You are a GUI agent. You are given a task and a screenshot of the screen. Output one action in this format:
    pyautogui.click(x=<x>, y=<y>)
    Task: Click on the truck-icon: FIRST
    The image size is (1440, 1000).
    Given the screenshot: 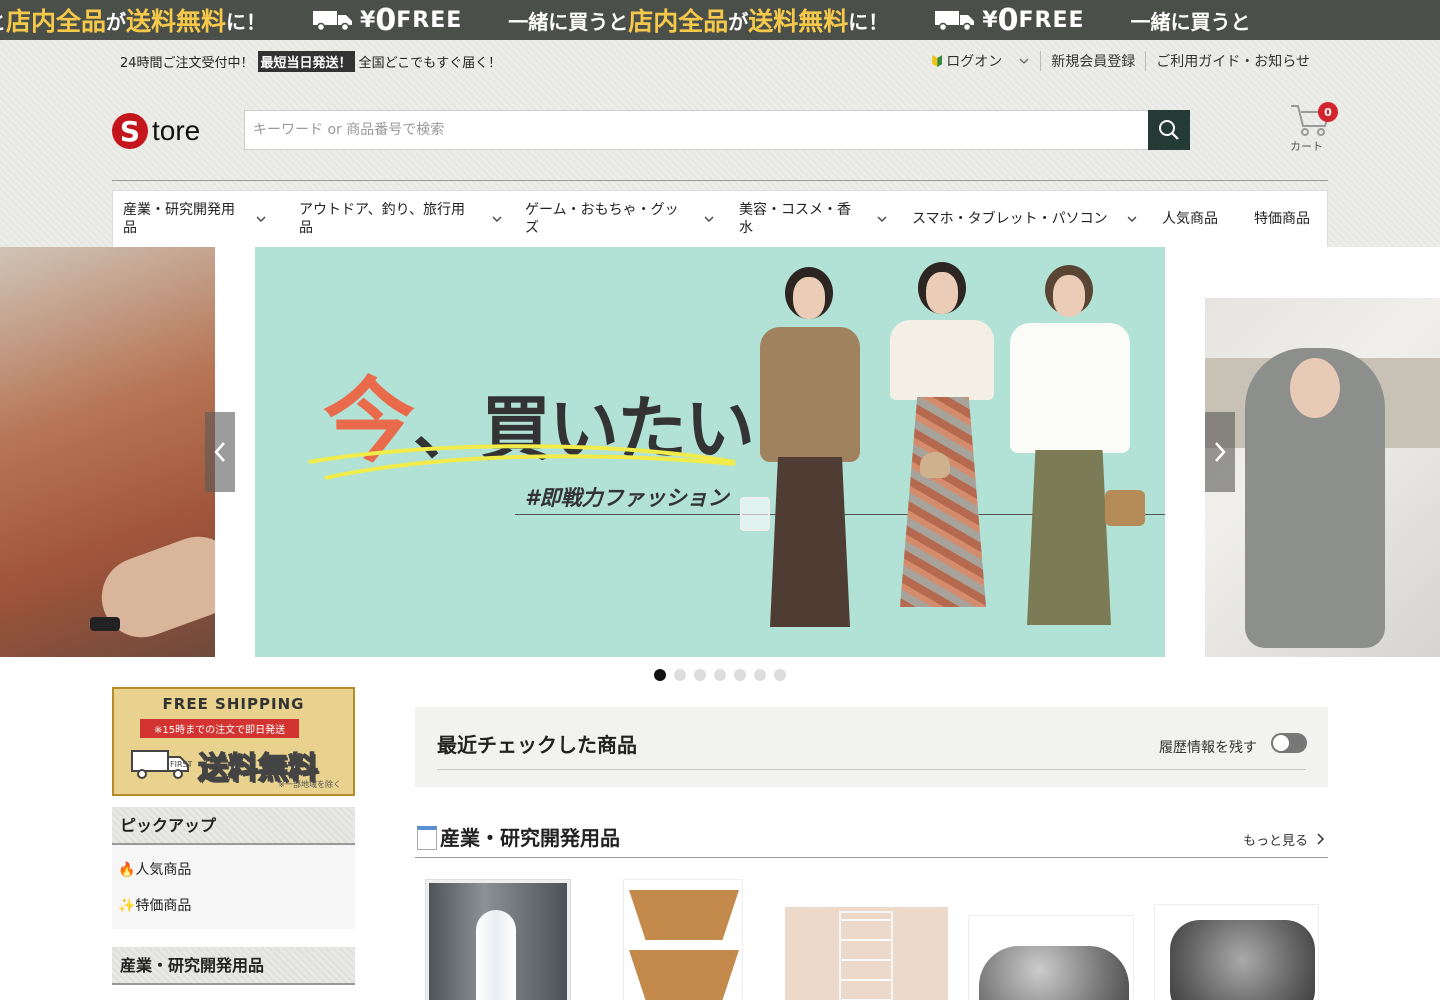 What is the action you would take?
    pyautogui.click(x=161, y=764)
    